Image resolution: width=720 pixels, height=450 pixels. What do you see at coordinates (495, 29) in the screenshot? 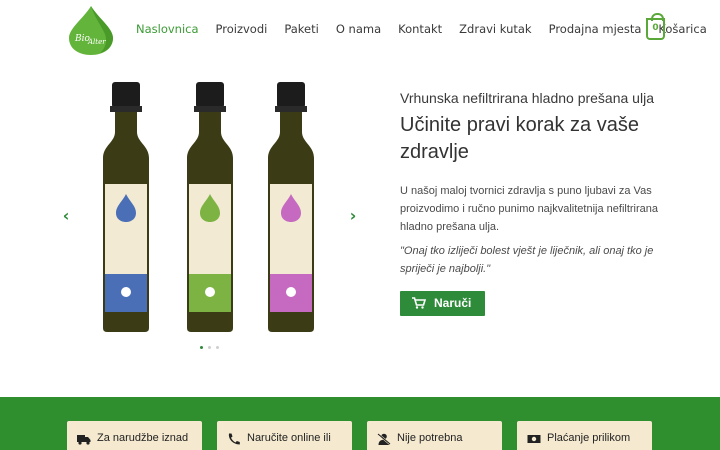
I see `nav-item-zdravi-kutak: Zdravi kutak` at bounding box center [495, 29].